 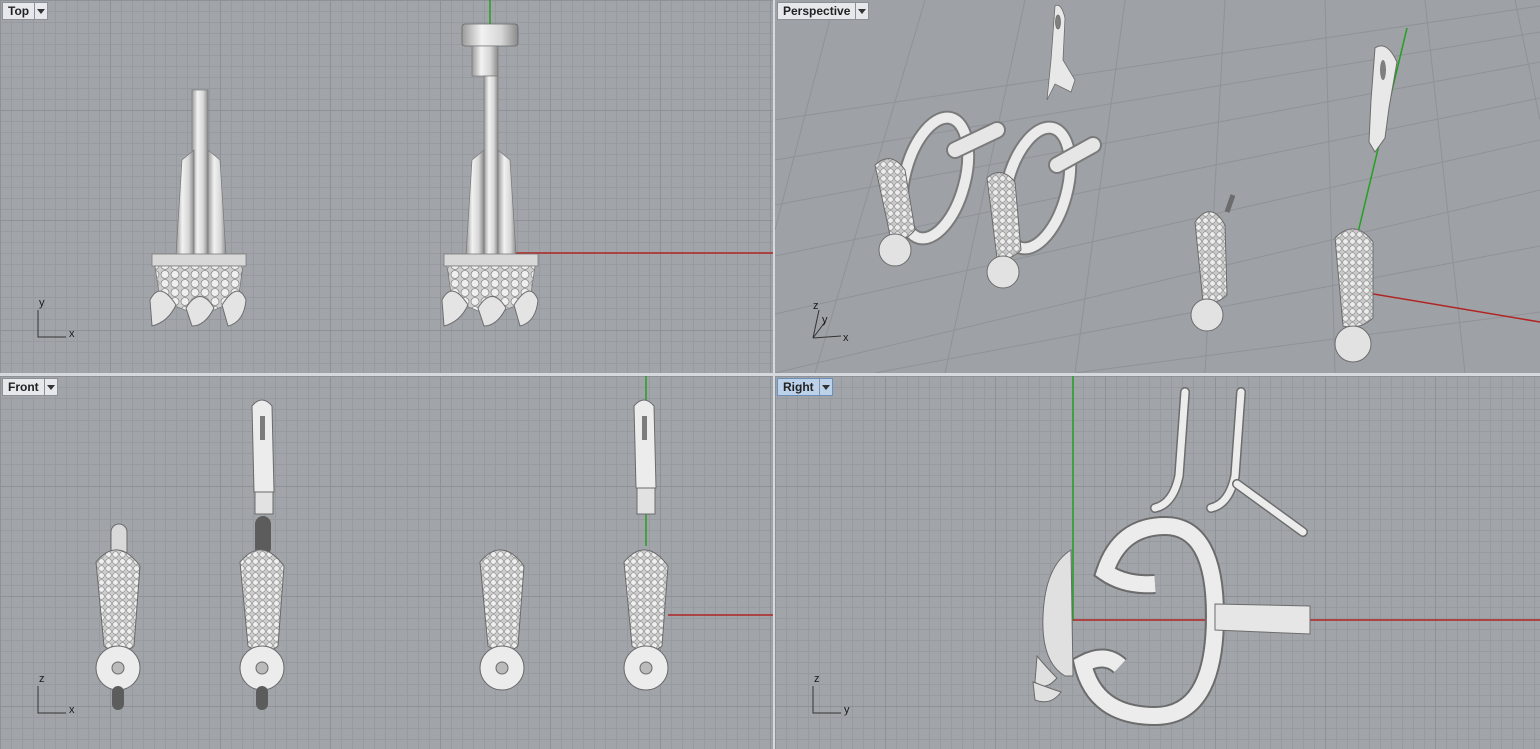 I want to click on viewport-splitter-horizontal, so click(x=770, y=374).